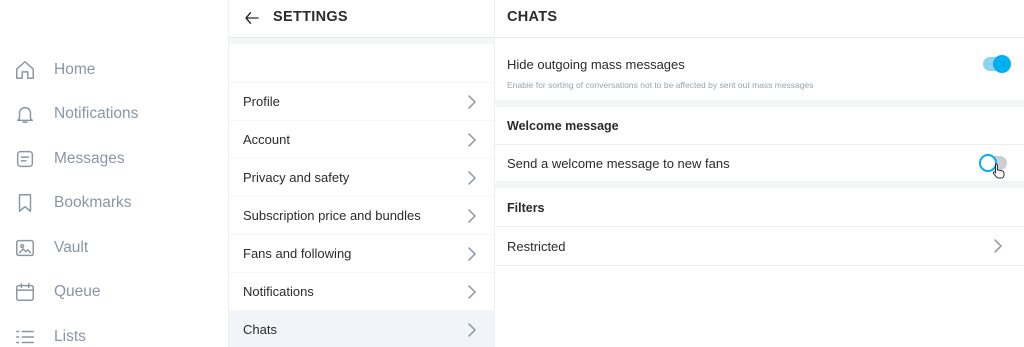 The image size is (1024, 347). What do you see at coordinates (759, 19) in the screenshot?
I see `chats-header: CHATS` at bounding box center [759, 19].